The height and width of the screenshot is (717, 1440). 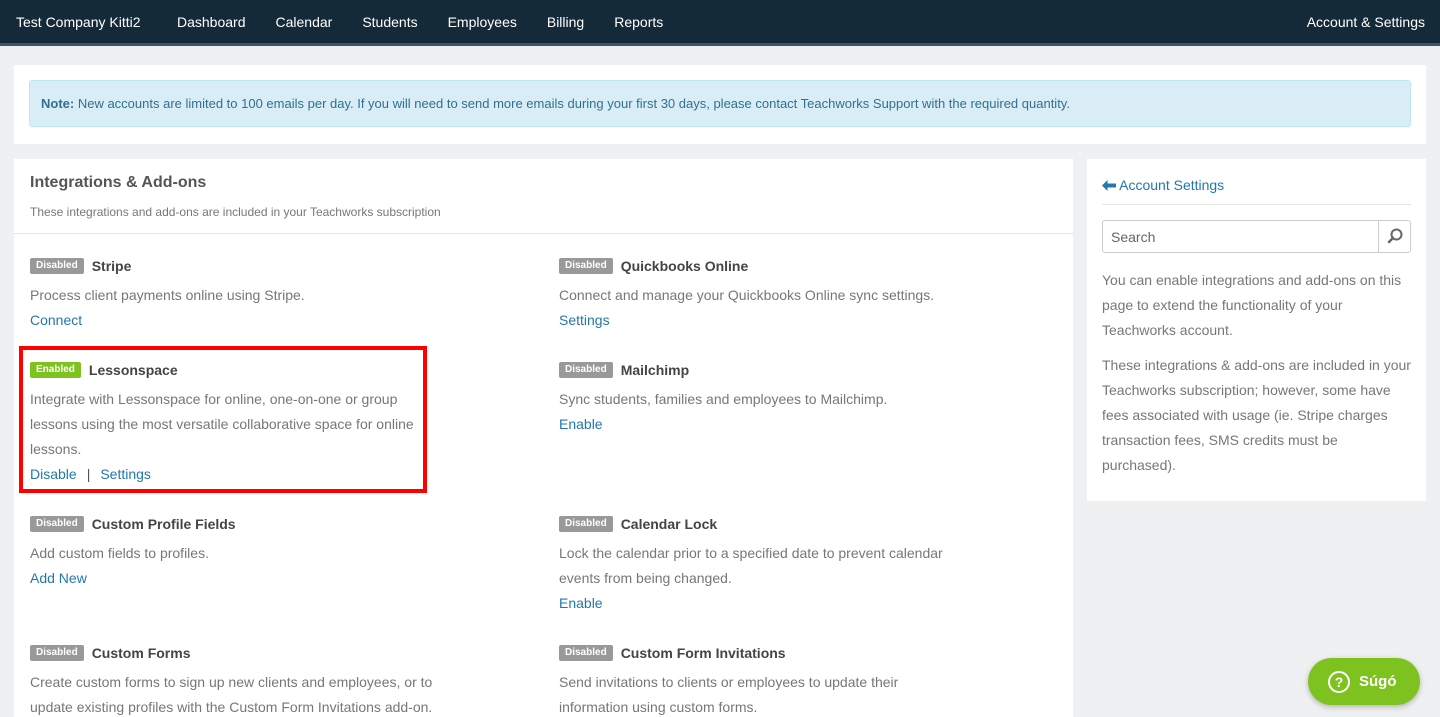 I want to click on nav-dashboard: Dashboard, so click(x=211, y=22).